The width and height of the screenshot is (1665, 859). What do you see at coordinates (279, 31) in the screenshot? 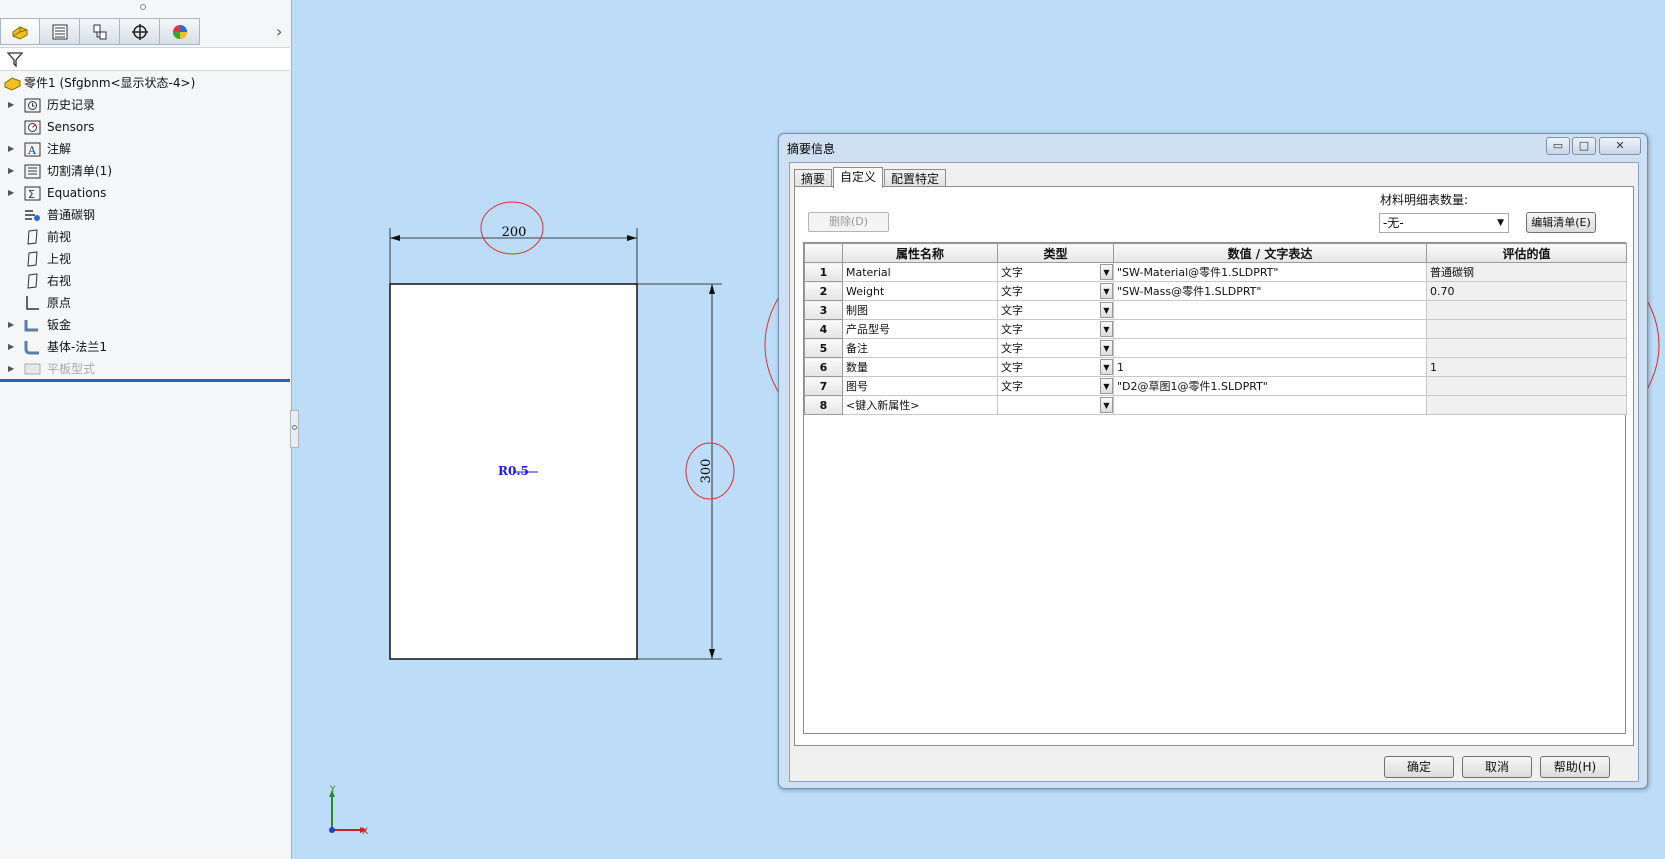
I see `chevron-right-icon: ›` at bounding box center [279, 31].